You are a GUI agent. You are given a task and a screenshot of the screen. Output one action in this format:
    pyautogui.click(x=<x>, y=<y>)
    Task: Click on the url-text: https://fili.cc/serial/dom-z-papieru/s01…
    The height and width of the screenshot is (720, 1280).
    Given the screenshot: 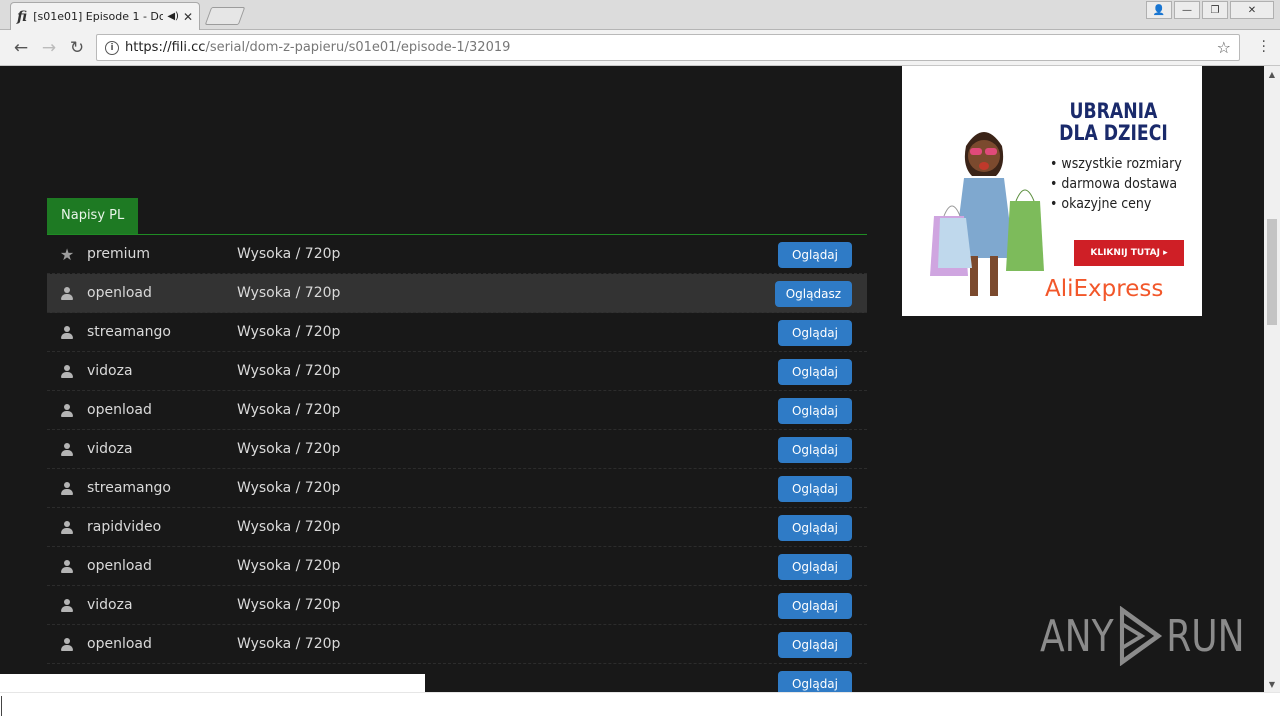 What is the action you would take?
    pyautogui.click(x=671, y=47)
    